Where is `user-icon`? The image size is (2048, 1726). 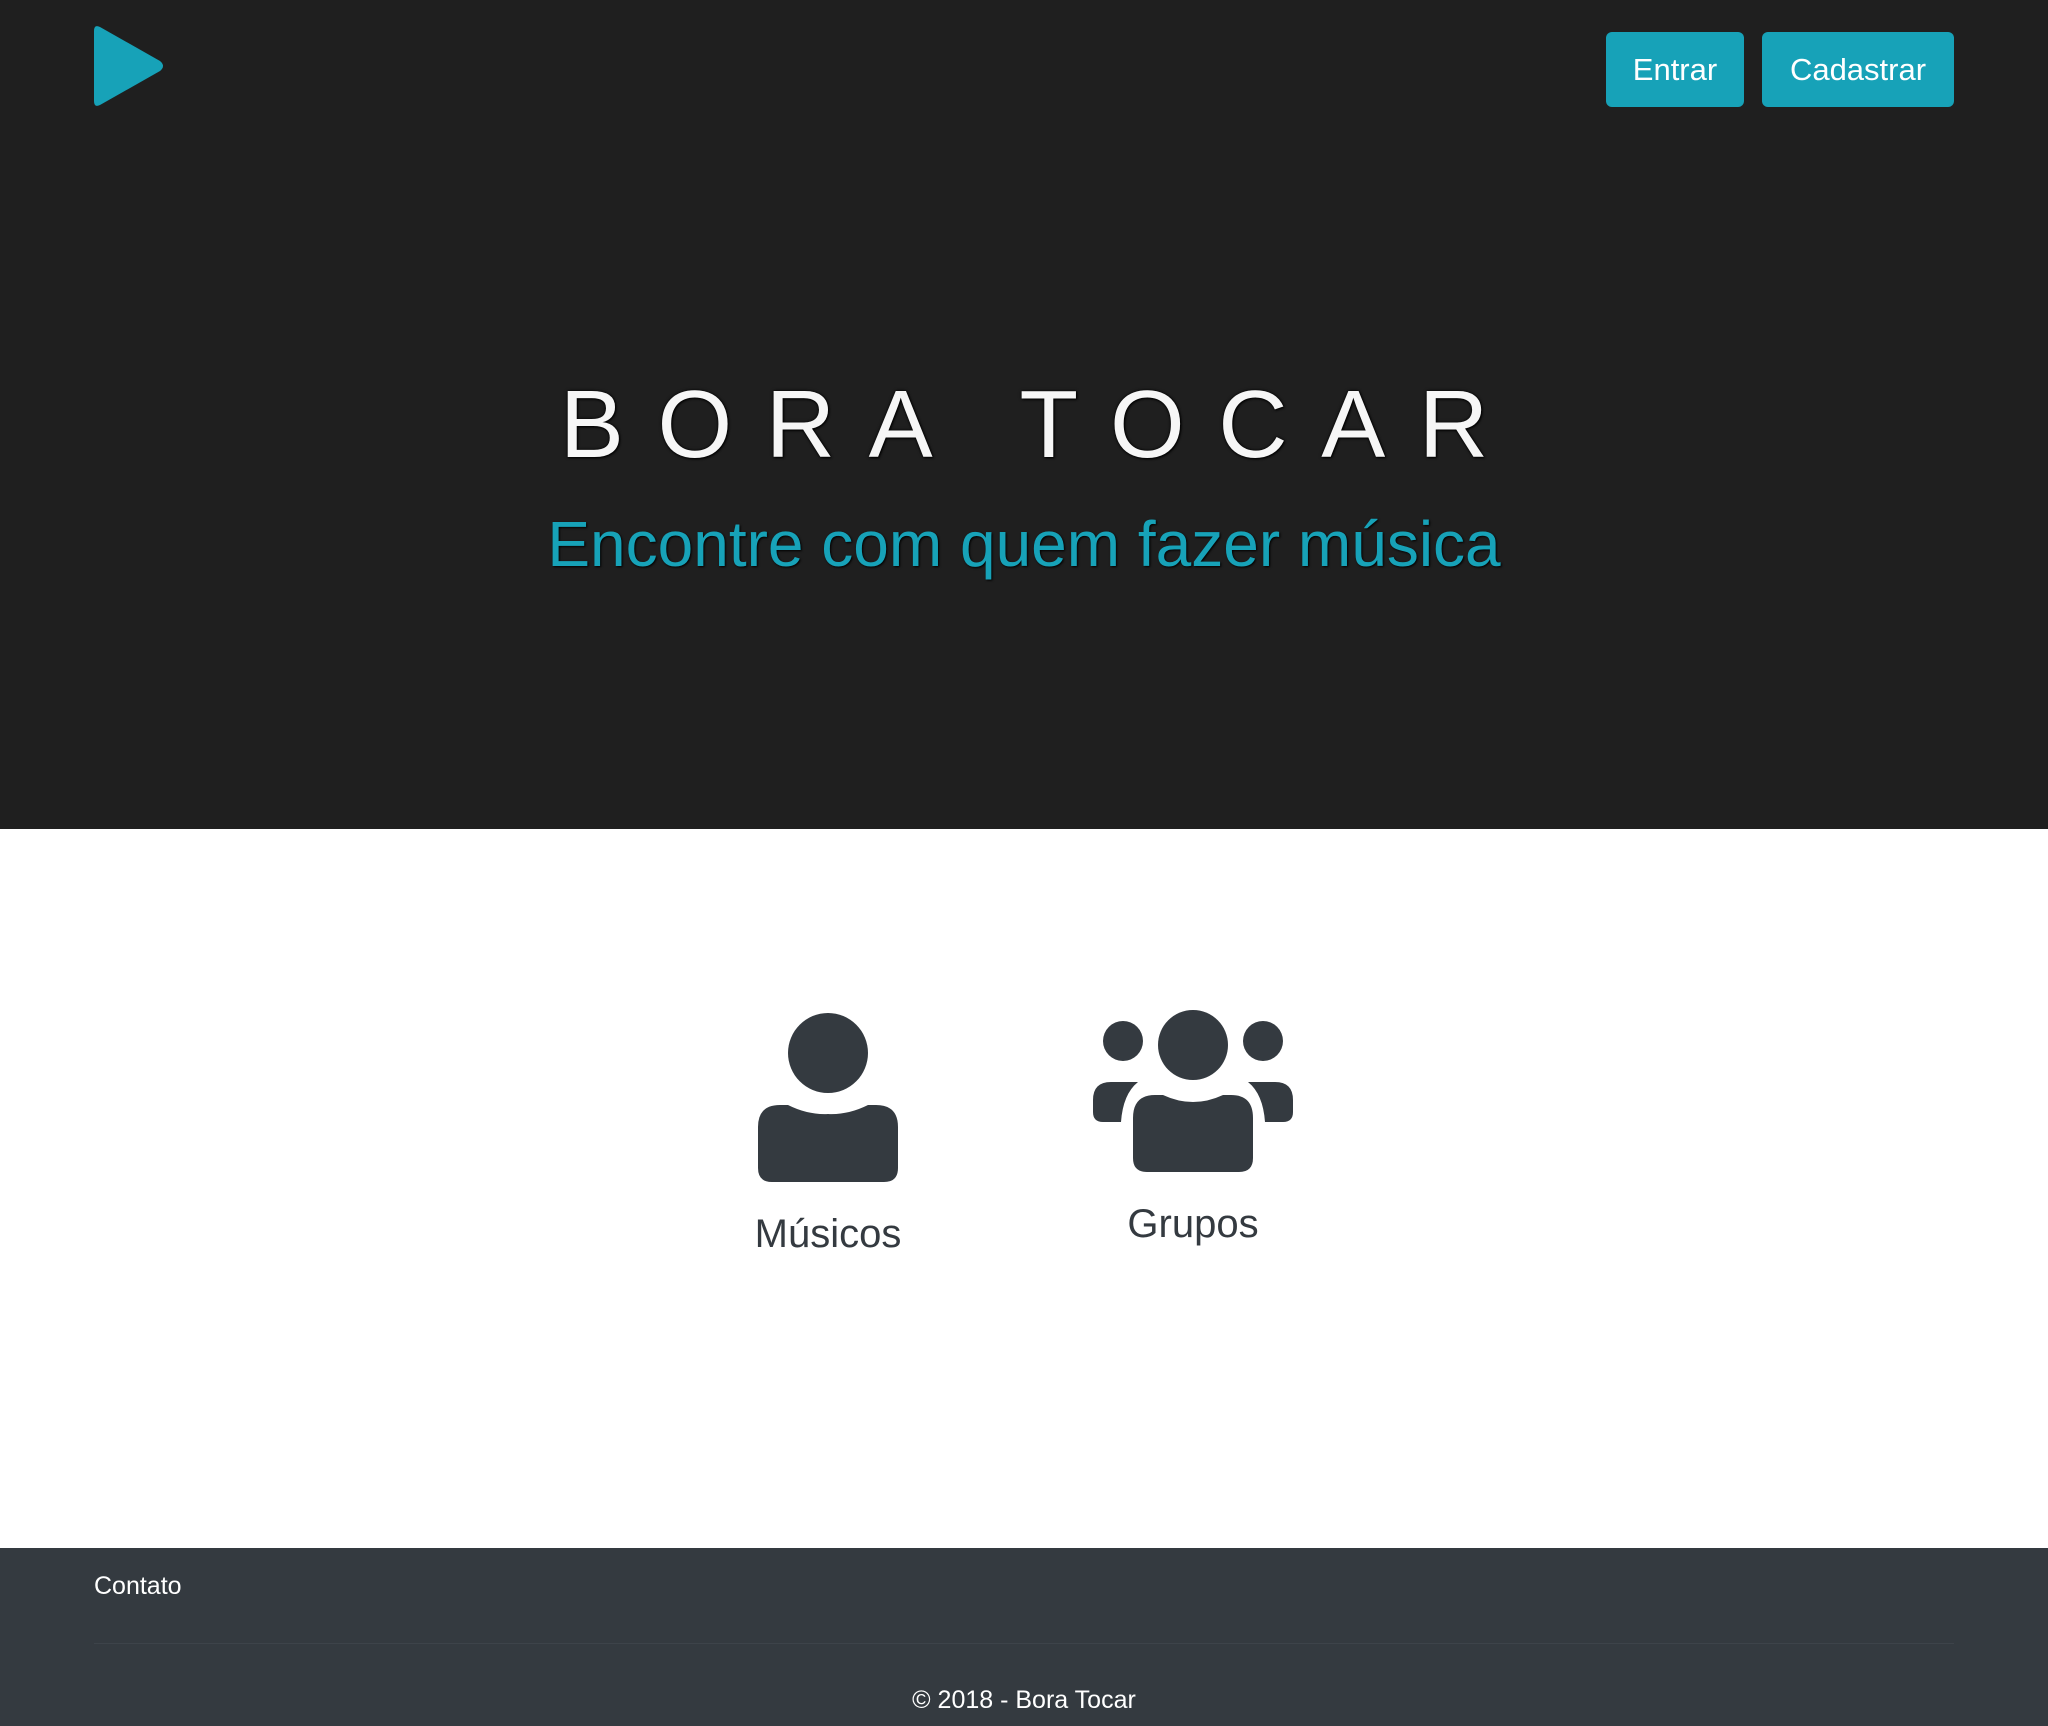 user-icon is located at coordinates (828, 1097).